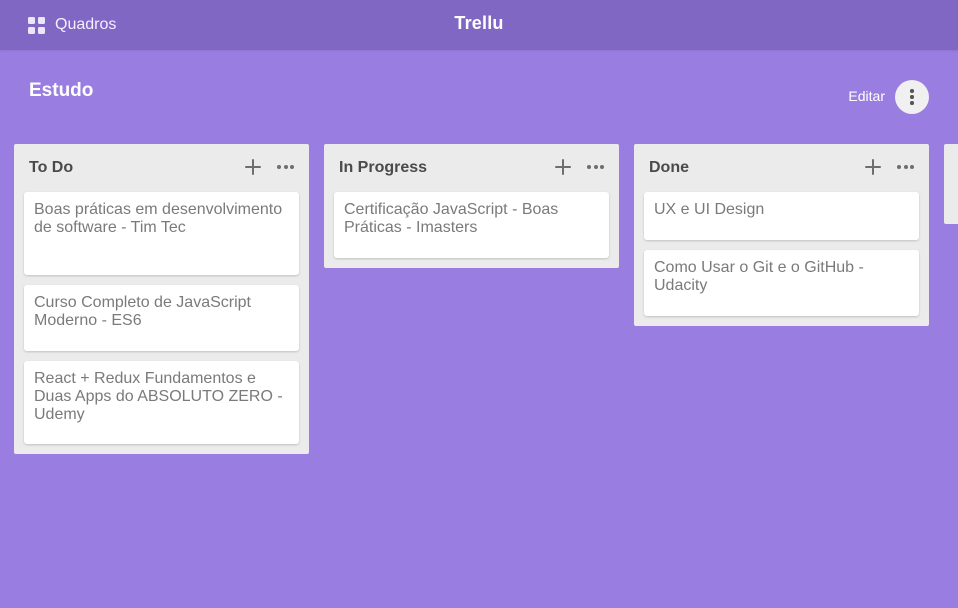  What do you see at coordinates (51, 167) in the screenshot?
I see `list-title: To Do` at bounding box center [51, 167].